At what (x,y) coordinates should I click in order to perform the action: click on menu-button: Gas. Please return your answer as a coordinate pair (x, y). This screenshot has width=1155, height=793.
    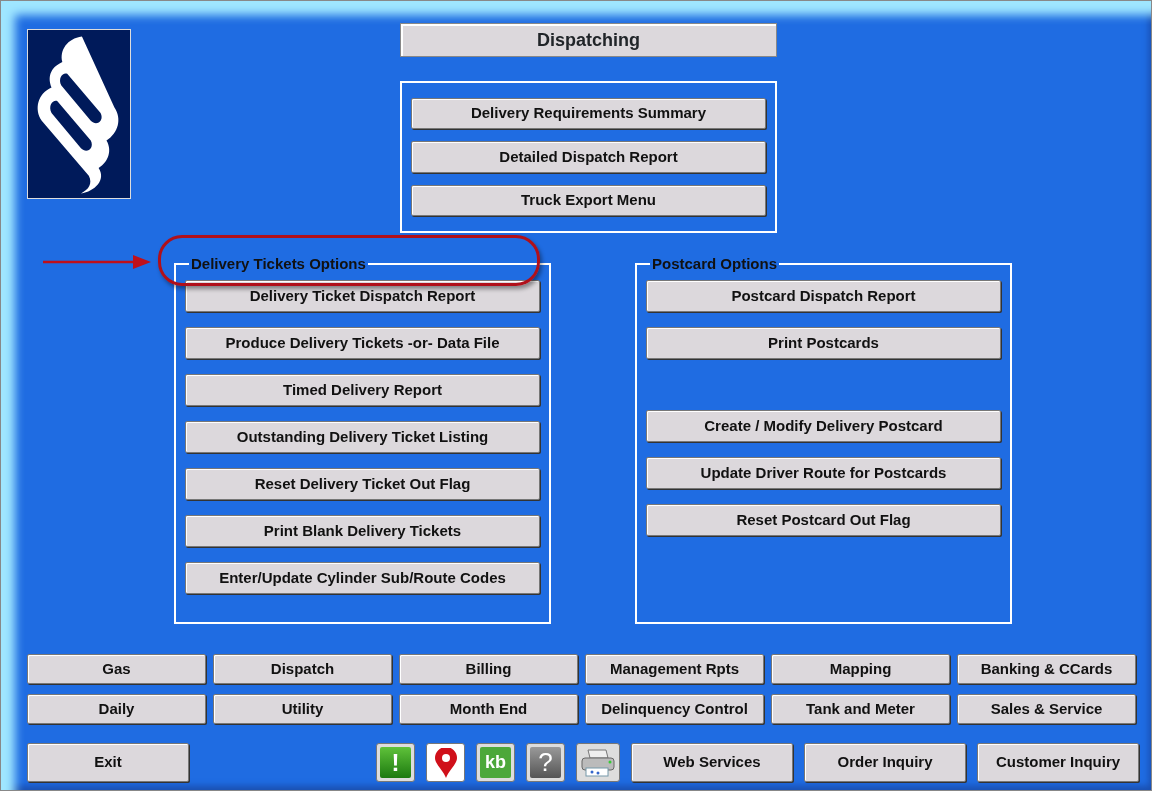
    Looking at the image, I should click on (116, 669).